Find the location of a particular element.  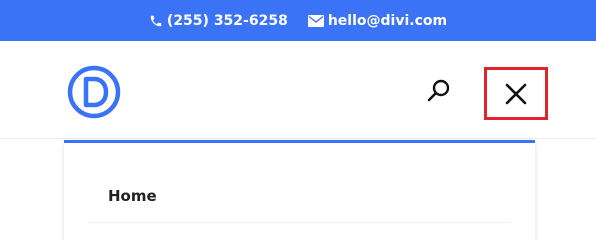

phone-icon is located at coordinates (156, 20).